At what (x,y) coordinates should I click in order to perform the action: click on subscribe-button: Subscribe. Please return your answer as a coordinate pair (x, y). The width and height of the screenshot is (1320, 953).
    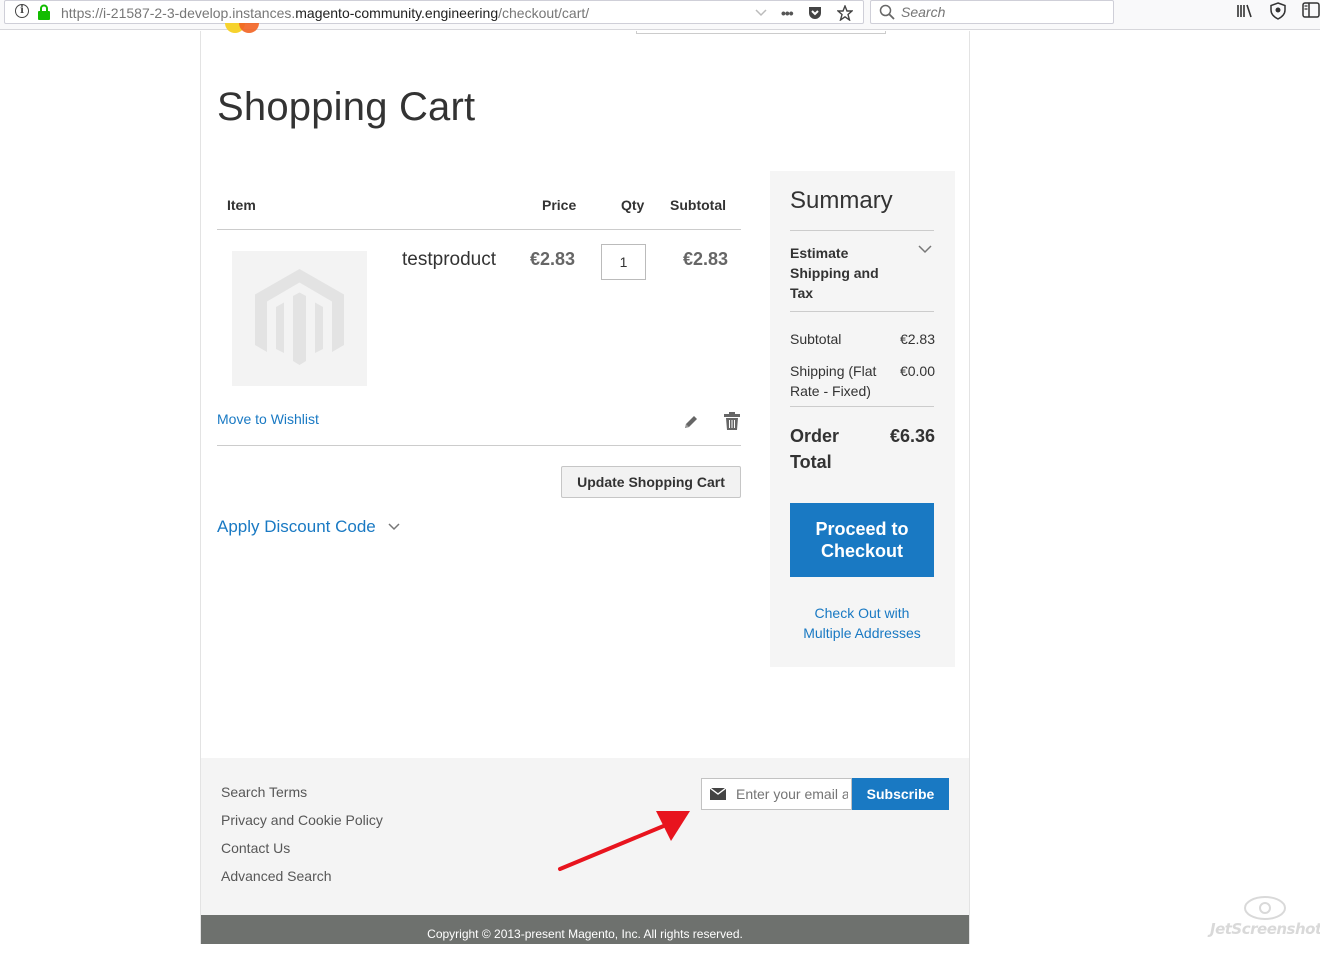
    Looking at the image, I should click on (900, 794).